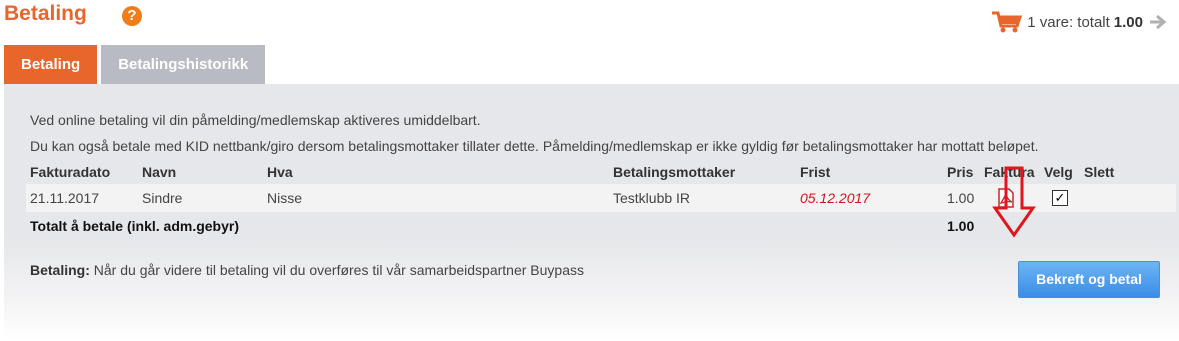 The image size is (1179, 341). What do you see at coordinates (961, 198) in the screenshot?
I see `row-price: 1.00` at bounding box center [961, 198].